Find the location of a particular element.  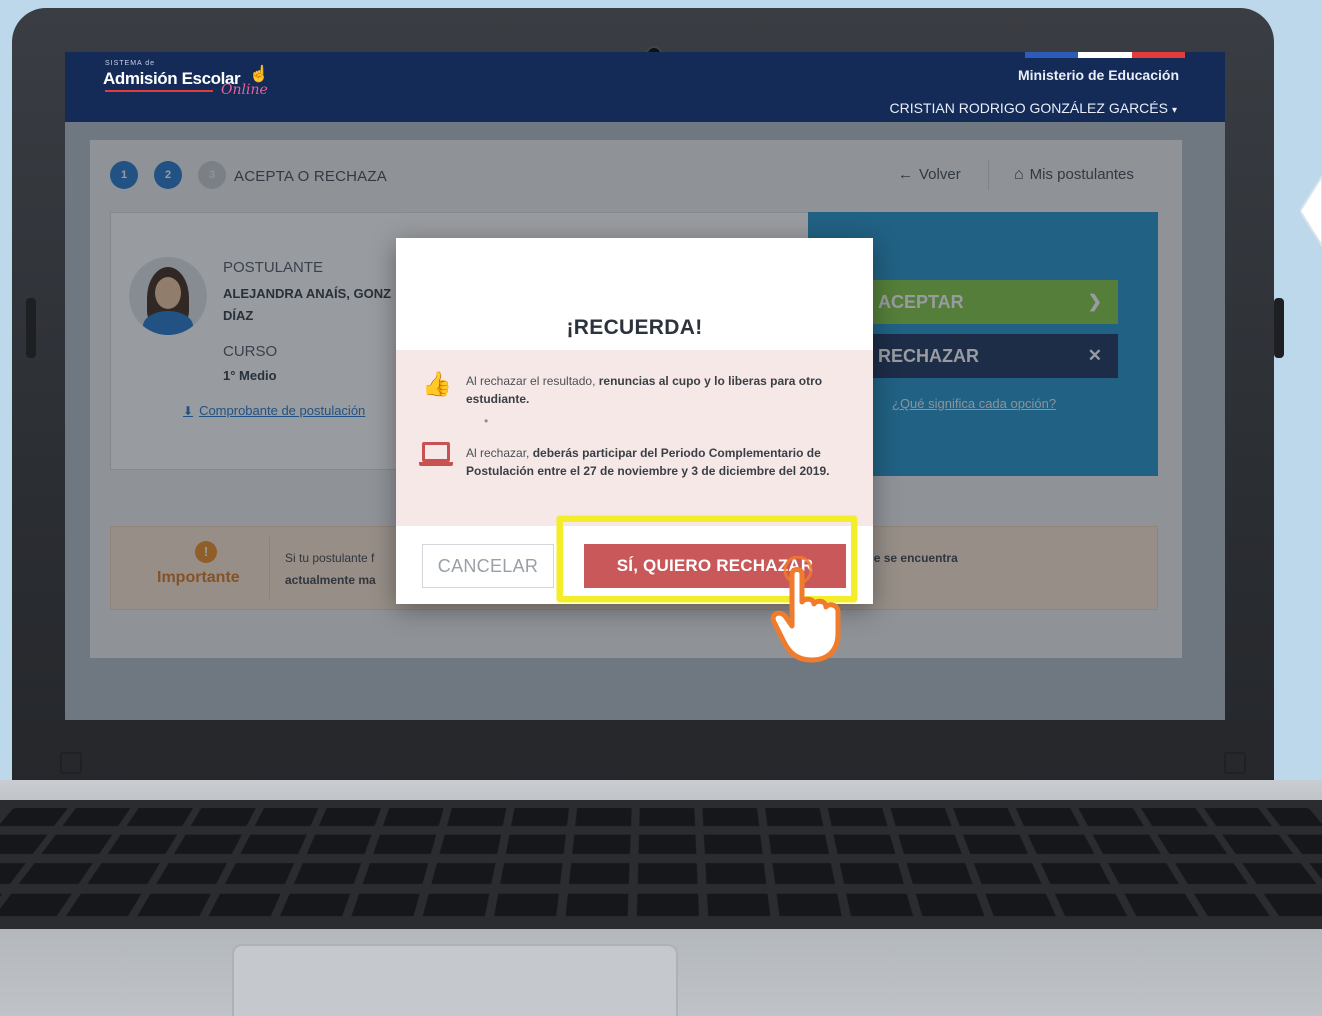

bezel-edge-left is located at coordinates (31, 328).